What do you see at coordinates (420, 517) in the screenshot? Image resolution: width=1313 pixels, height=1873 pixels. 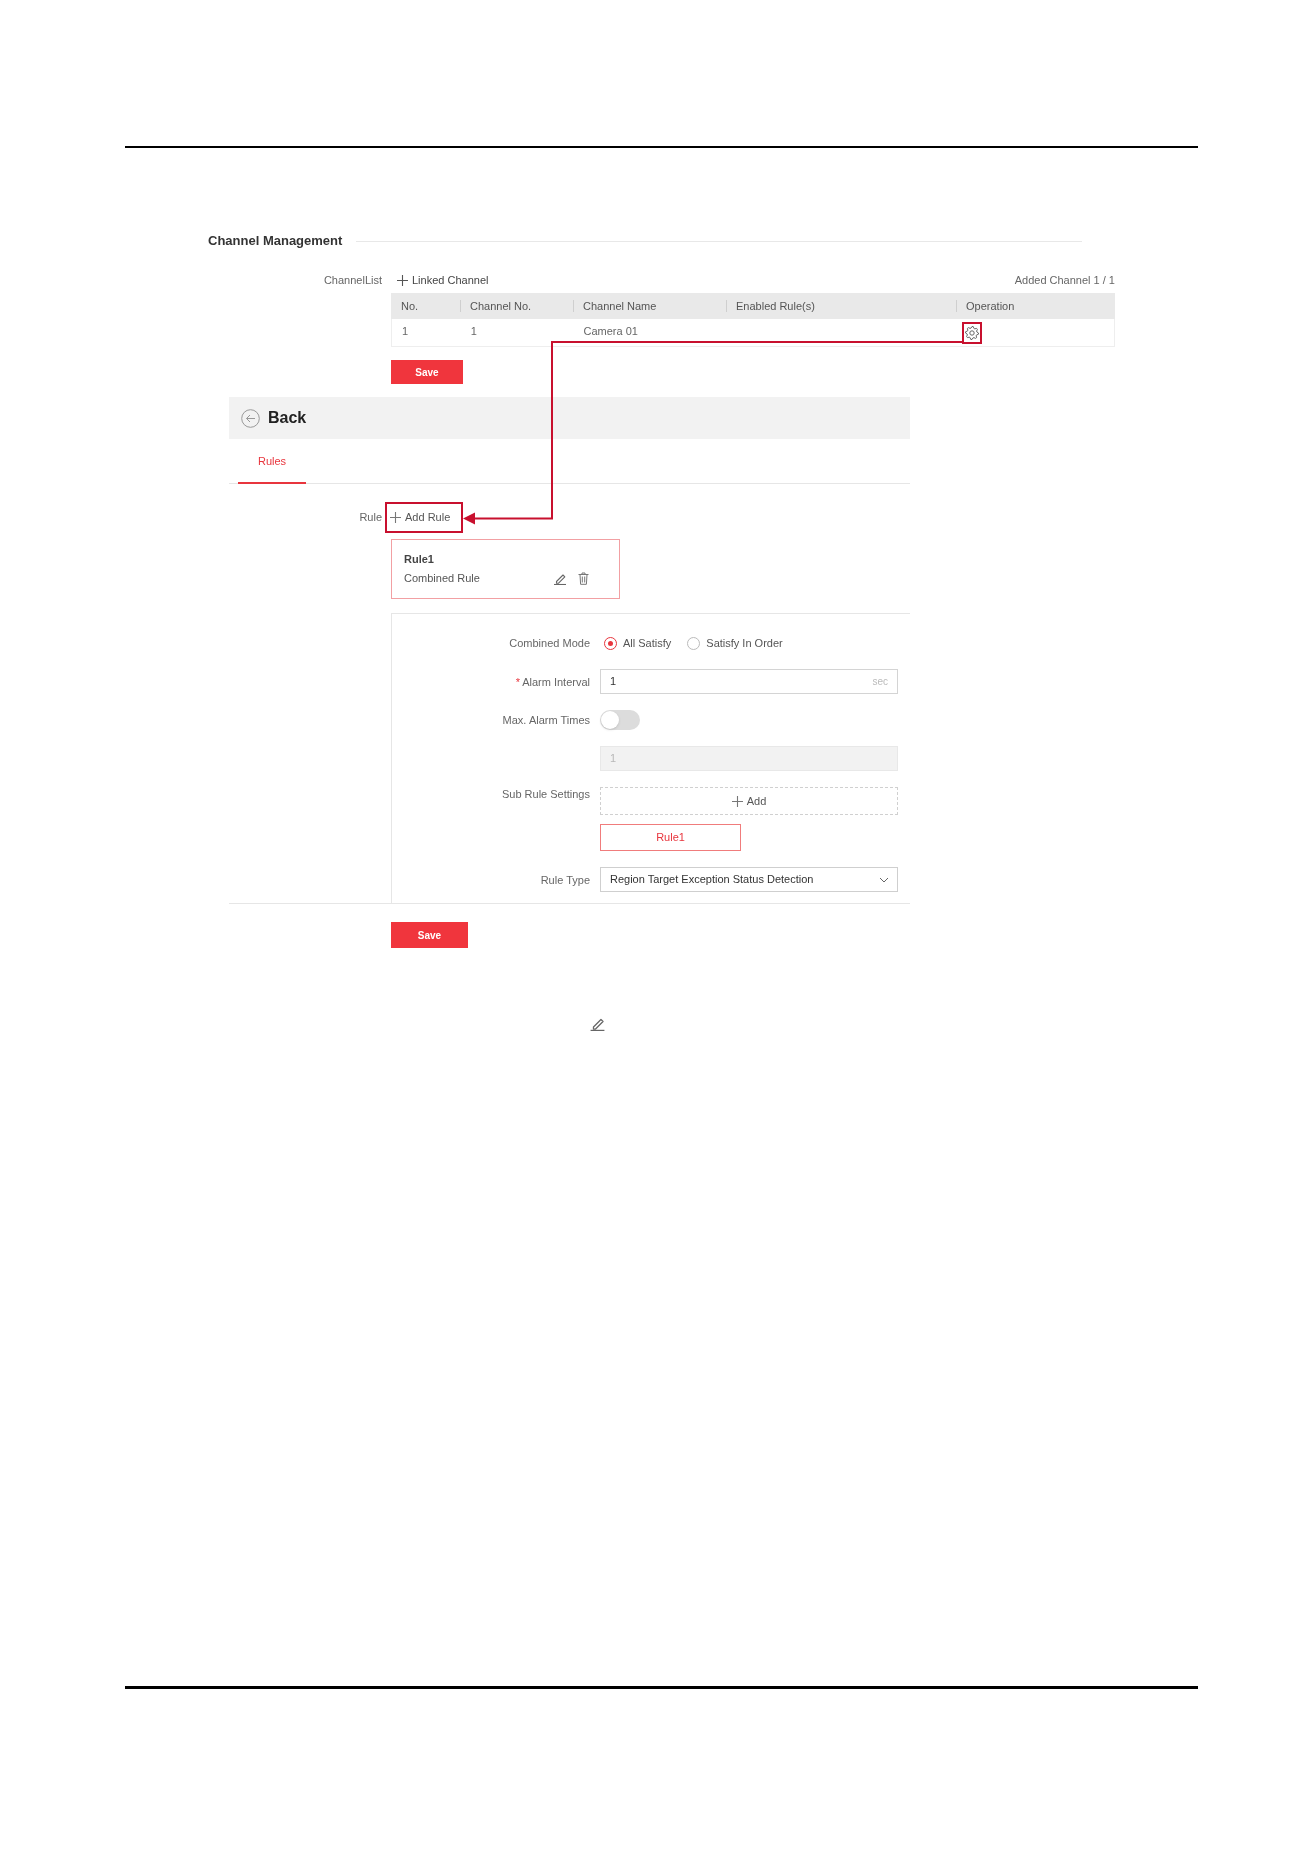 I see `add-rule-button: Add Rule` at bounding box center [420, 517].